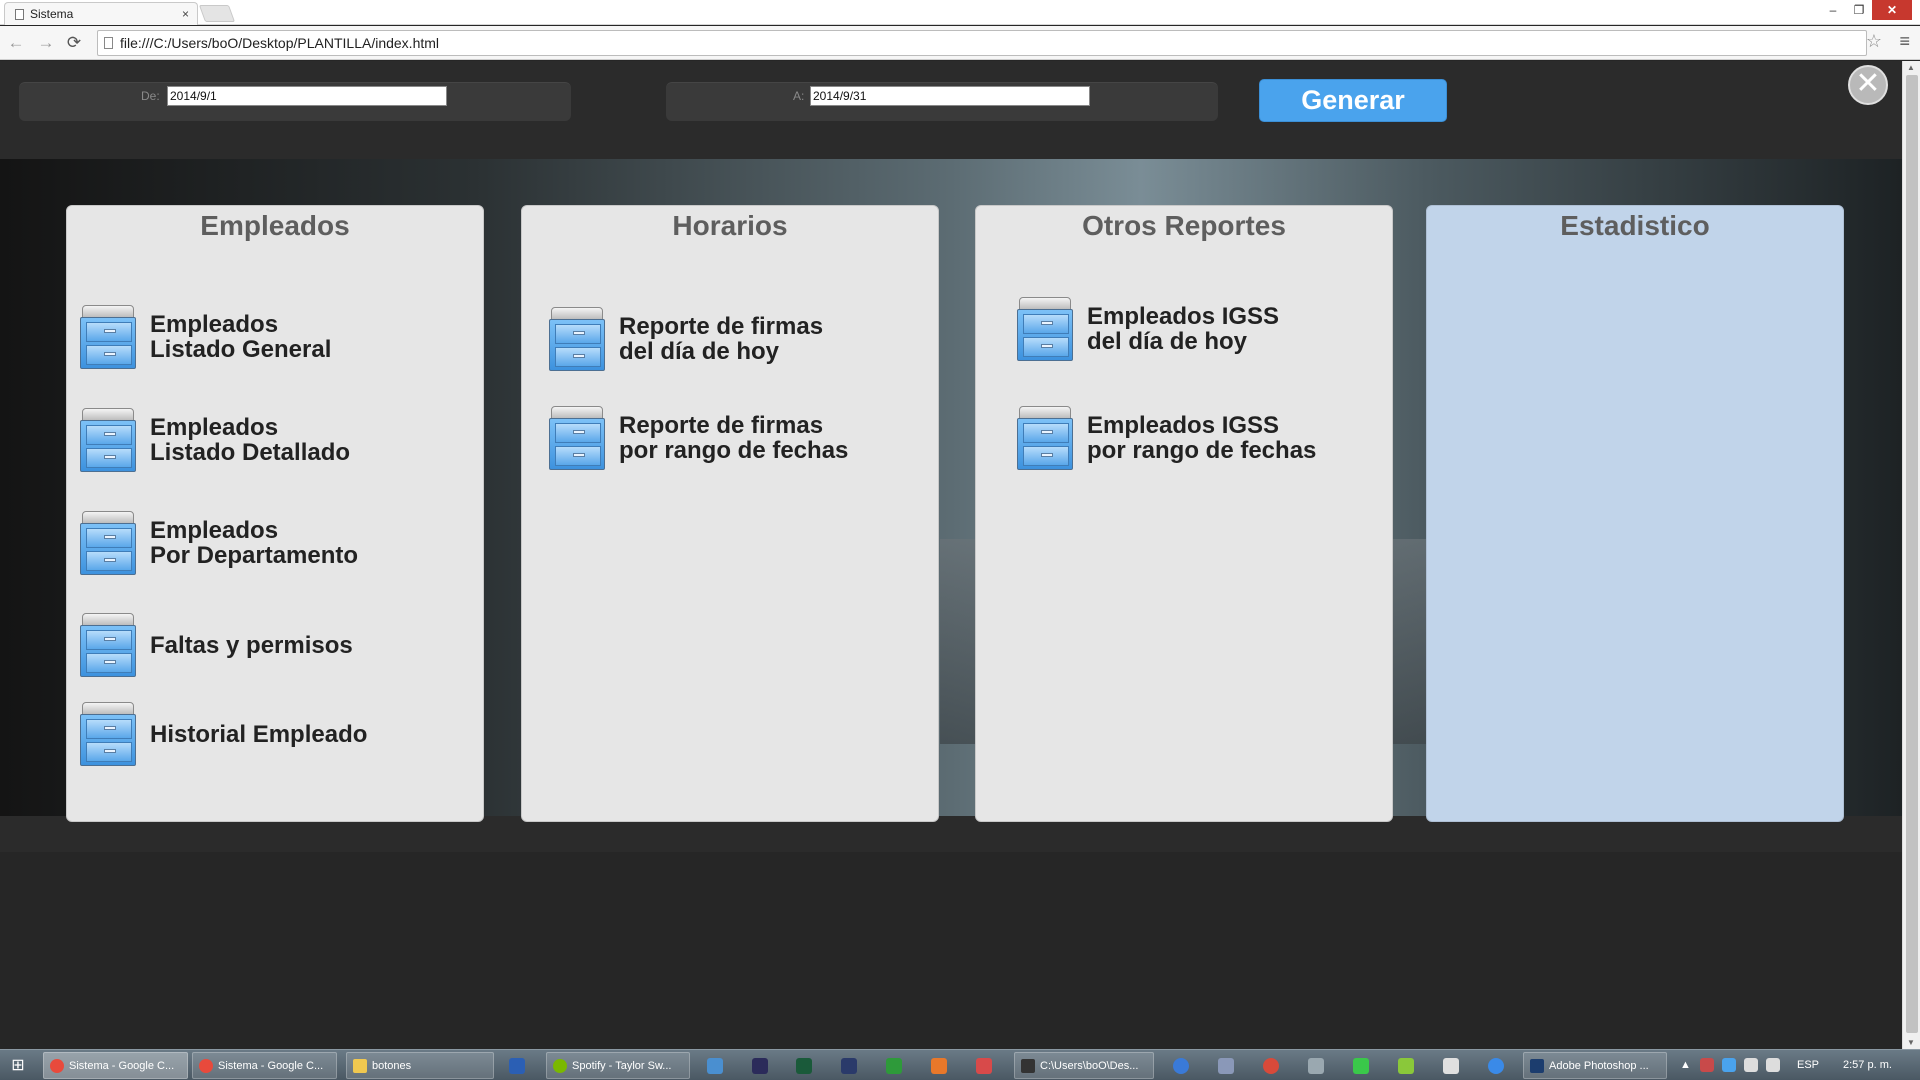 This screenshot has width=1920, height=1080. Describe the element at coordinates (16, 43) in the screenshot. I see `back-icon: ←` at that location.